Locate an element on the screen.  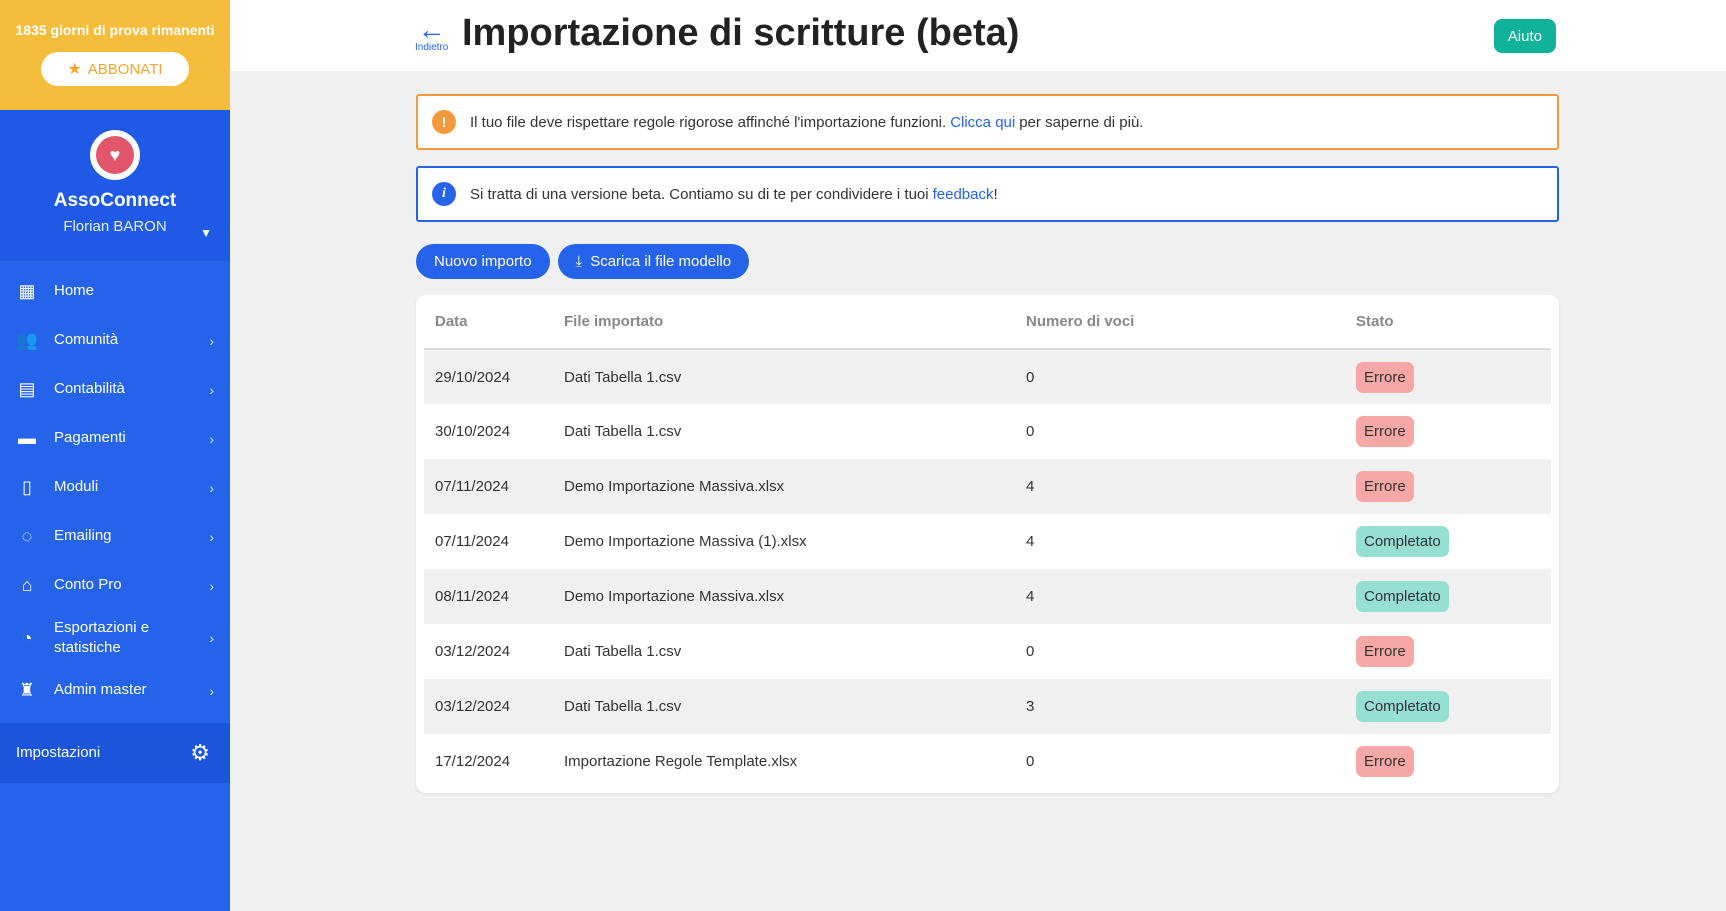
new-import-button: Nuovo importo is located at coordinates (483, 261).